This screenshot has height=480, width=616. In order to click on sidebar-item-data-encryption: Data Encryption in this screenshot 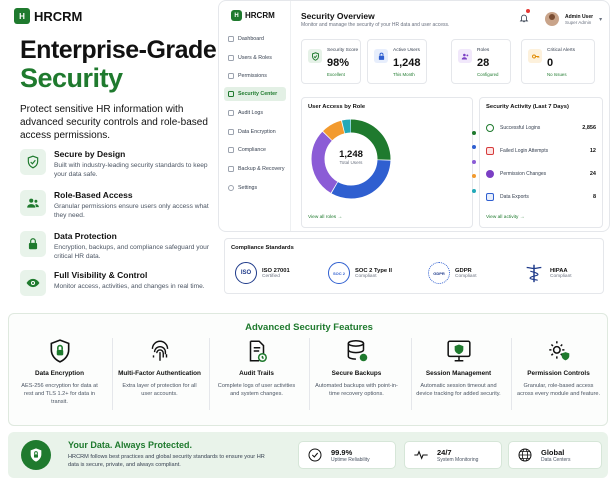, I will do `click(255, 132)`.